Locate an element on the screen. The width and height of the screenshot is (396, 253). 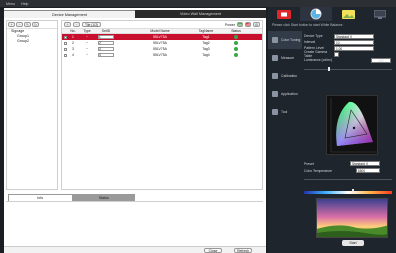
color-temp-handle is located at coordinates (353, 191).